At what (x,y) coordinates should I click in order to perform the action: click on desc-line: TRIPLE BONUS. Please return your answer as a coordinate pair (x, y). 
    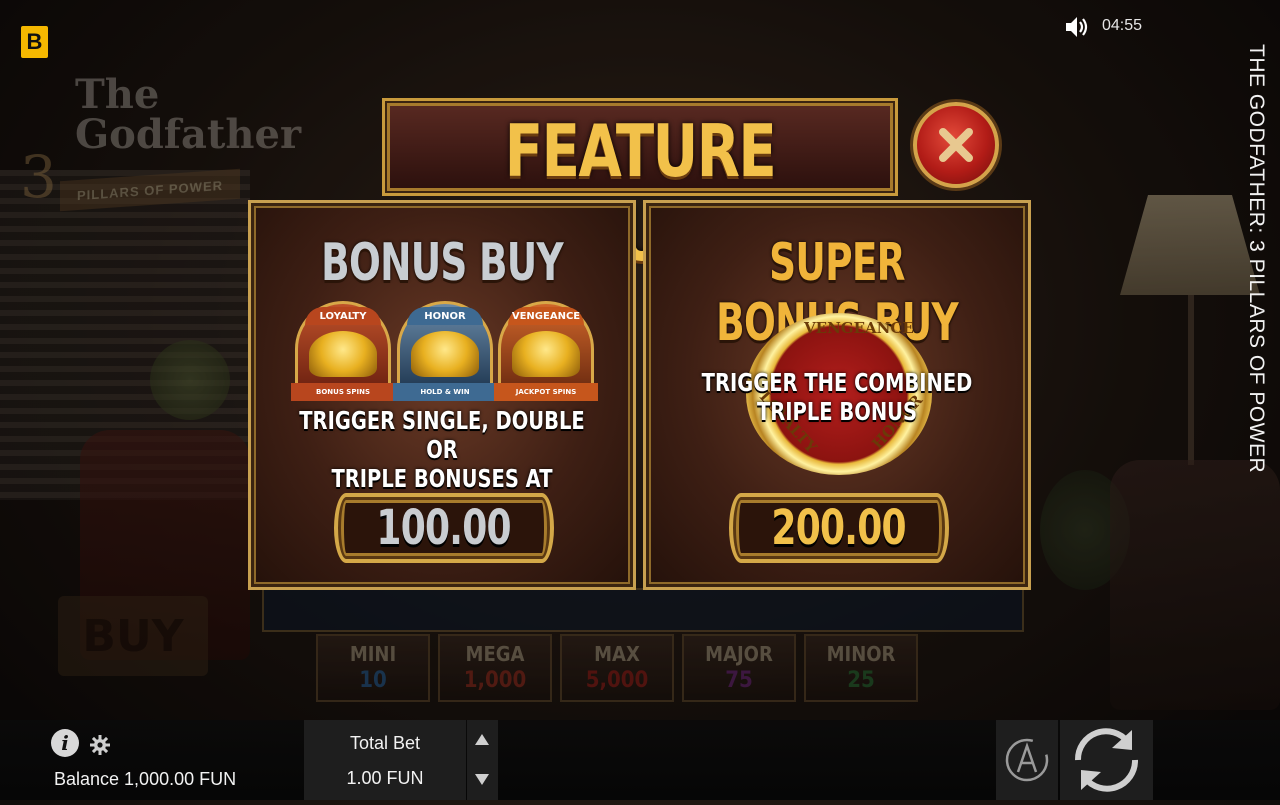
    Looking at the image, I should click on (837, 411).